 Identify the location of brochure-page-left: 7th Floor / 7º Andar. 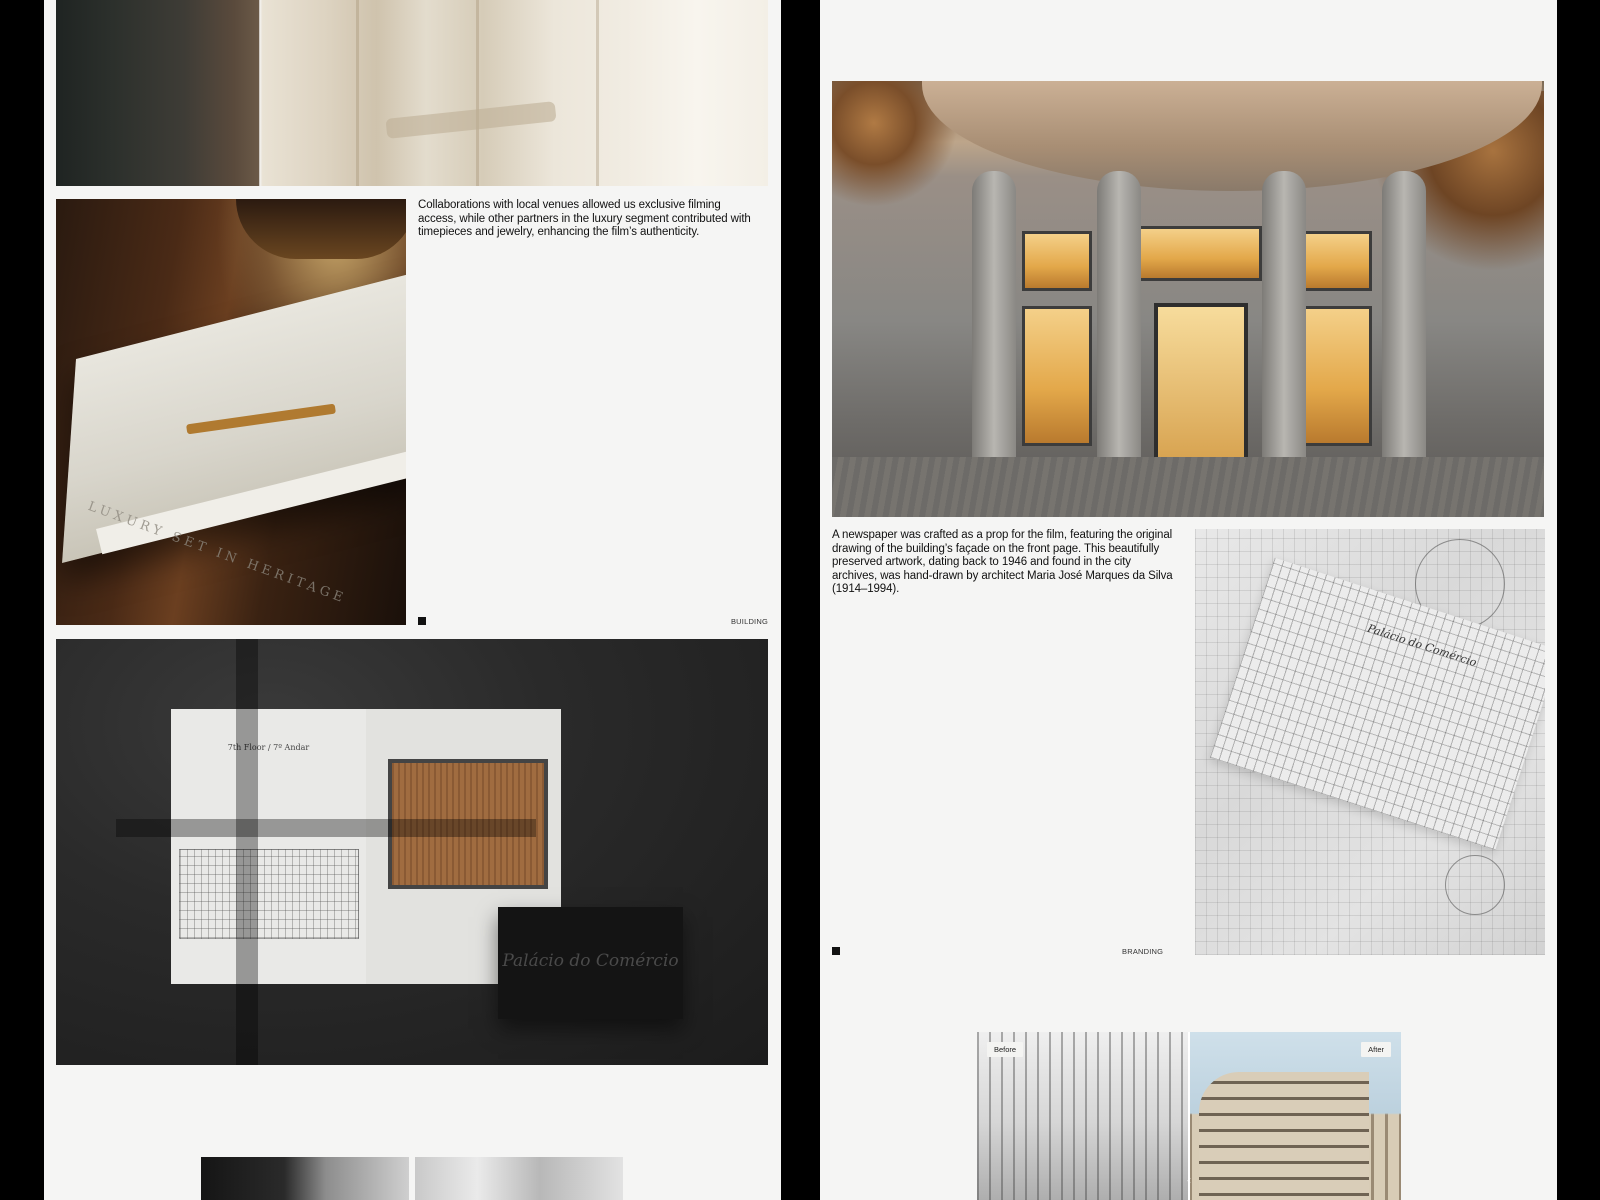
(268, 846).